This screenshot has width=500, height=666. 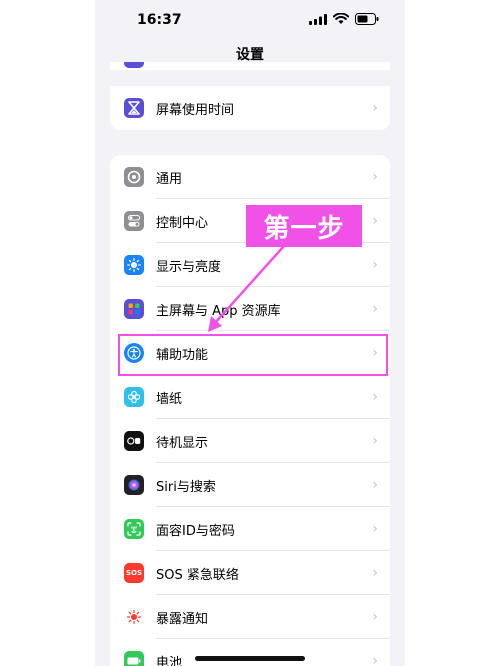 What do you see at coordinates (250, 529) in the screenshot?
I see `settings-row-faceid-passcode: 面容ID与密码 ›` at bounding box center [250, 529].